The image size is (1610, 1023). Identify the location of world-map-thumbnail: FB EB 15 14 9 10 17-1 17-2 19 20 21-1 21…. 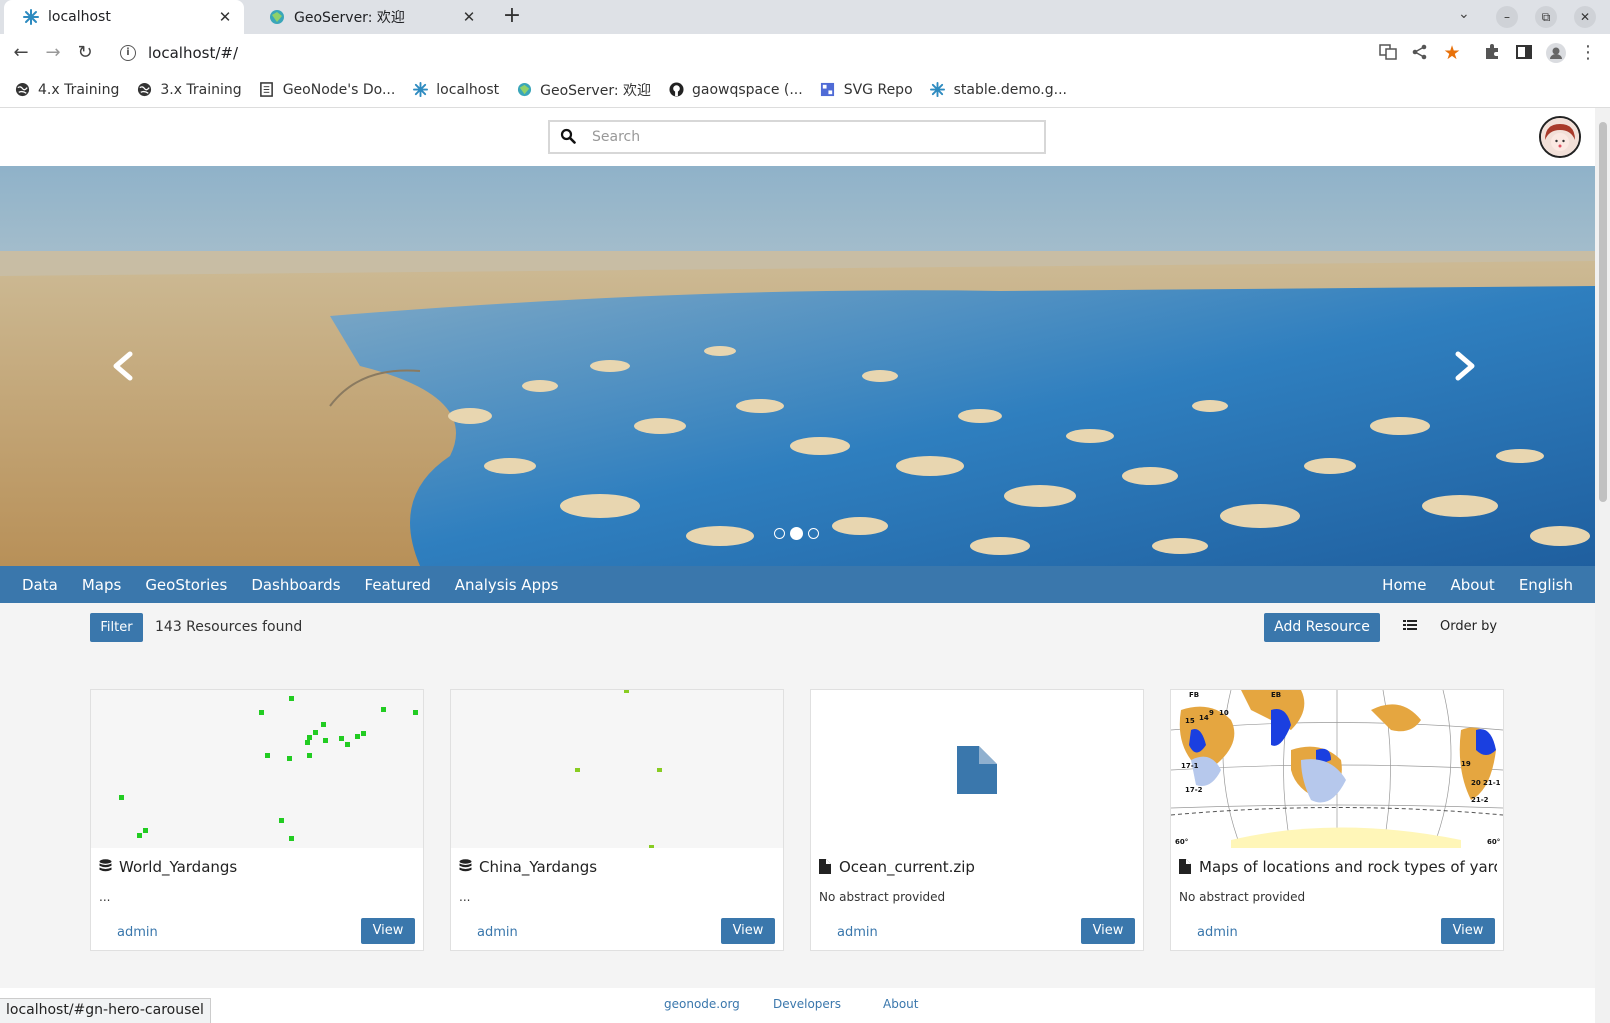
(1337, 769).